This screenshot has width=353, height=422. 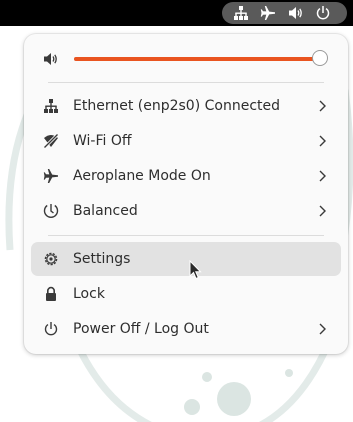 What do you see at coordinates (102, 259) in the screenshot?
I see `settings-label: Settings` at bounding box center [102, 259].